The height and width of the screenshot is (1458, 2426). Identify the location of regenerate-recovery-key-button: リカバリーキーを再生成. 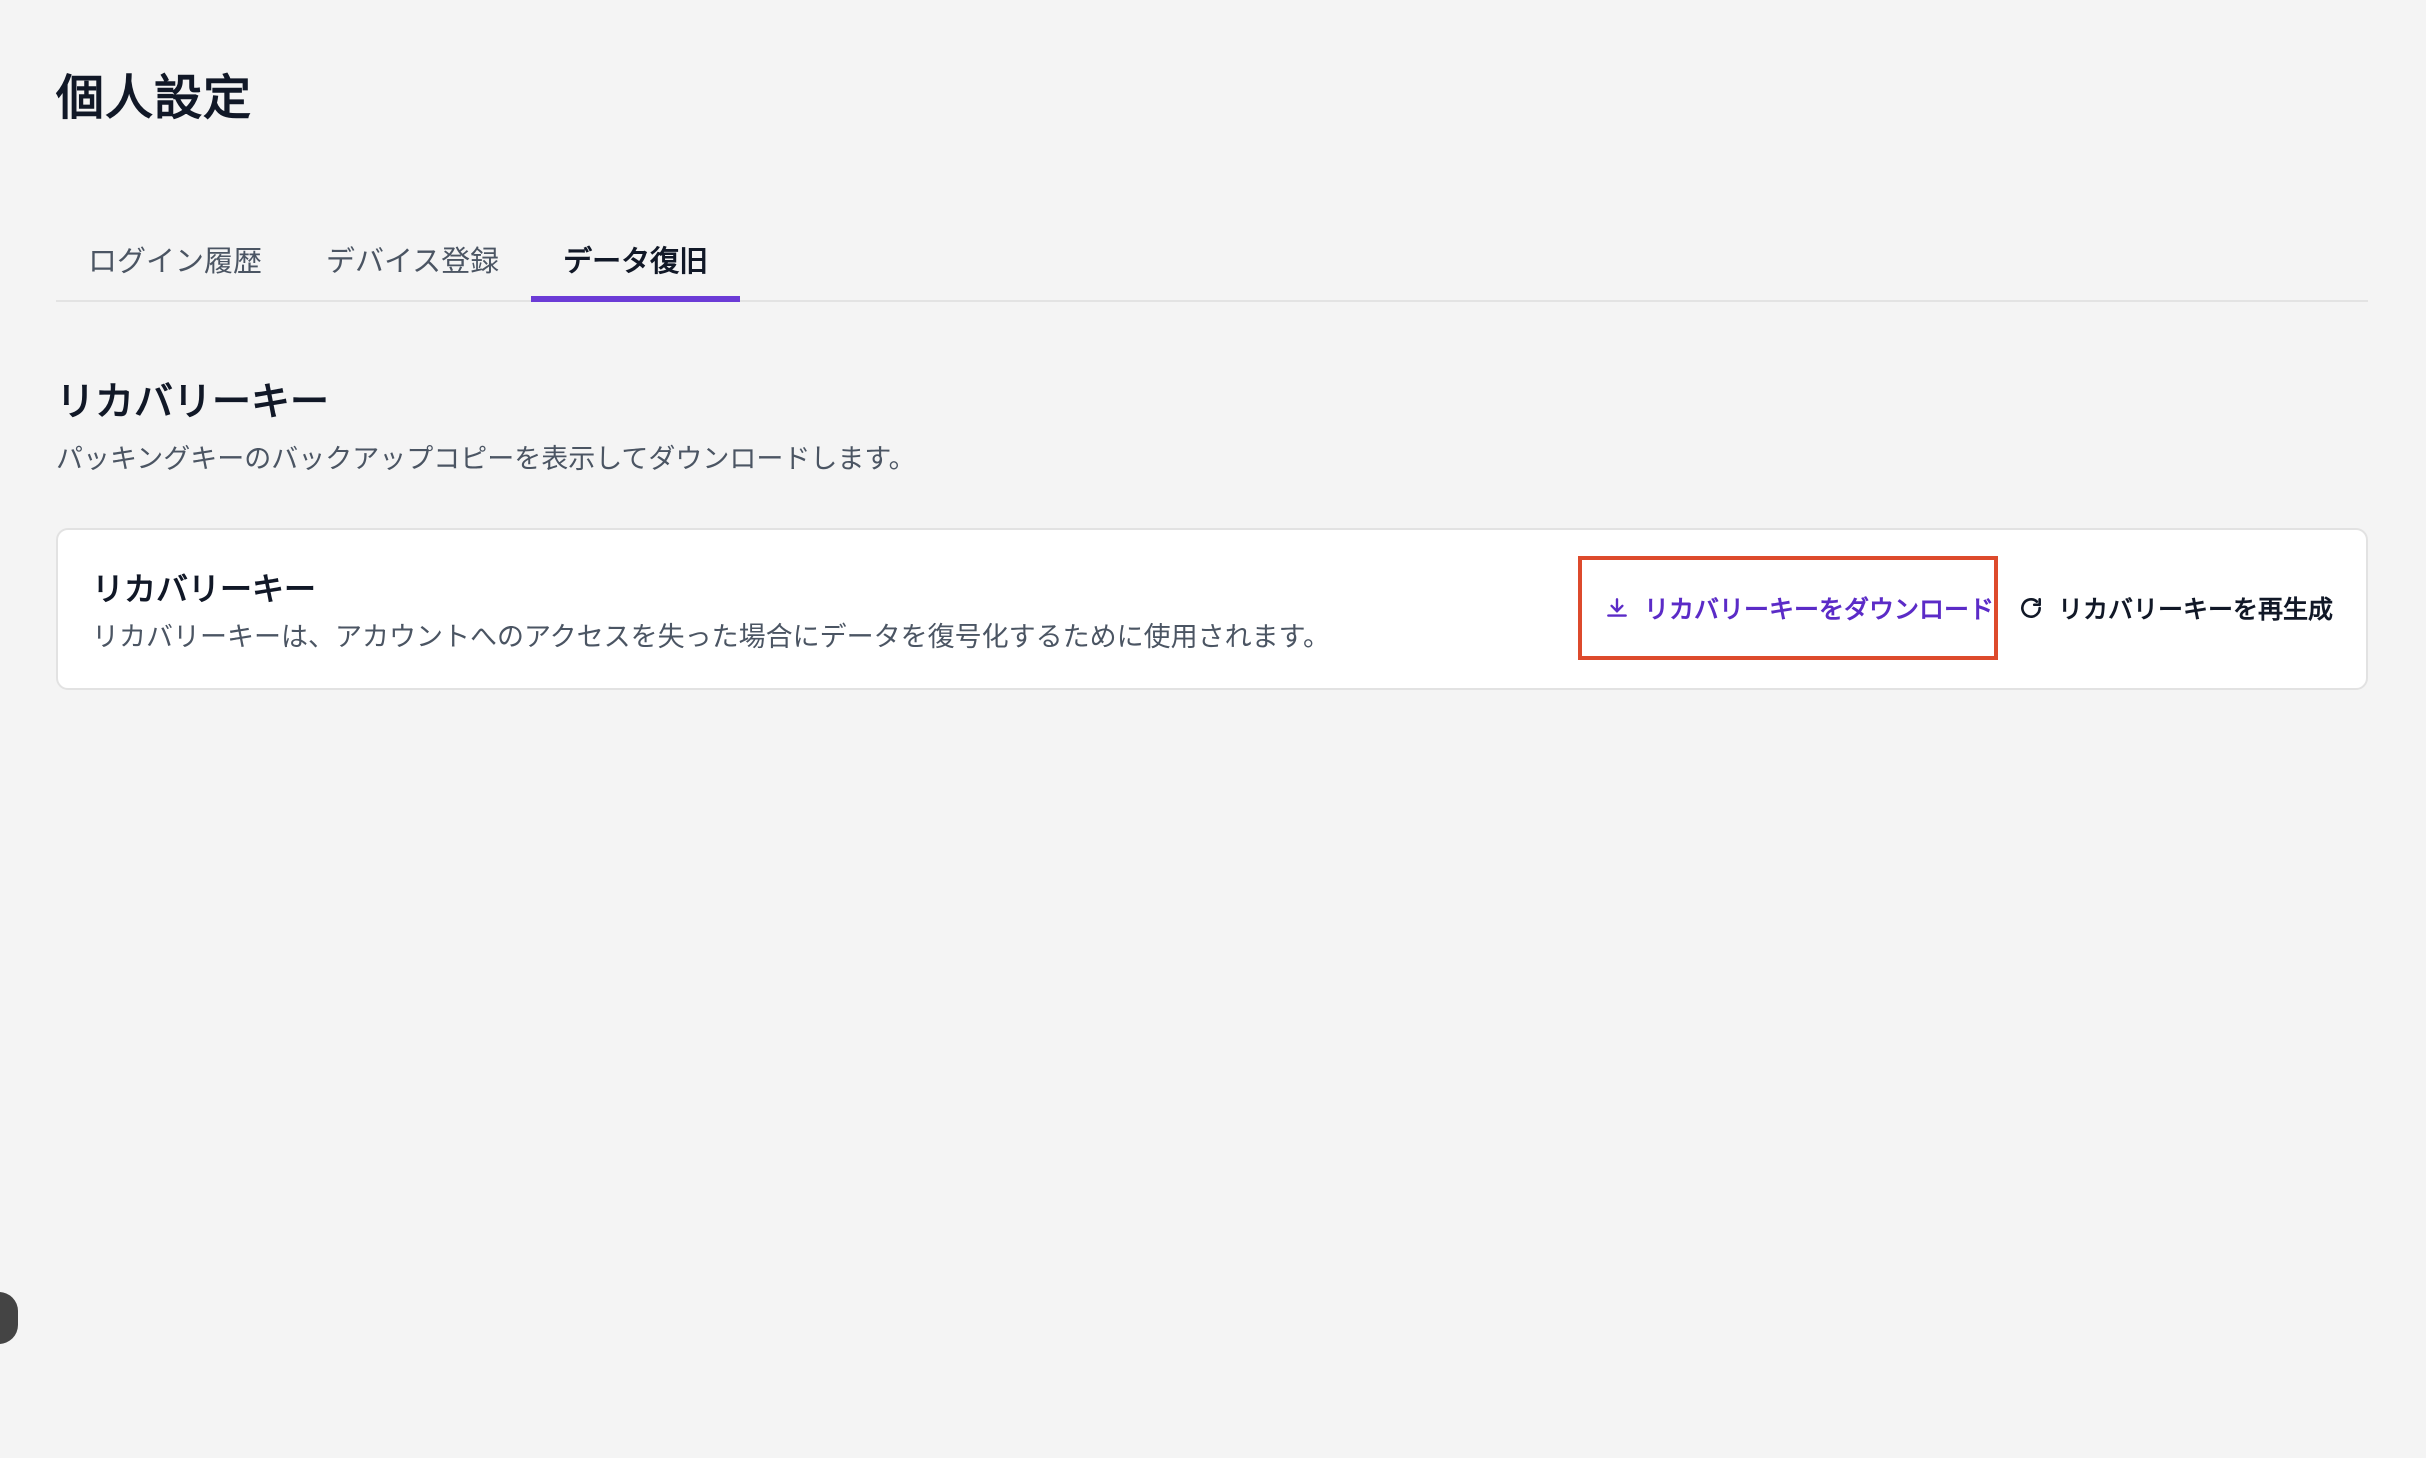
(2175, 608).